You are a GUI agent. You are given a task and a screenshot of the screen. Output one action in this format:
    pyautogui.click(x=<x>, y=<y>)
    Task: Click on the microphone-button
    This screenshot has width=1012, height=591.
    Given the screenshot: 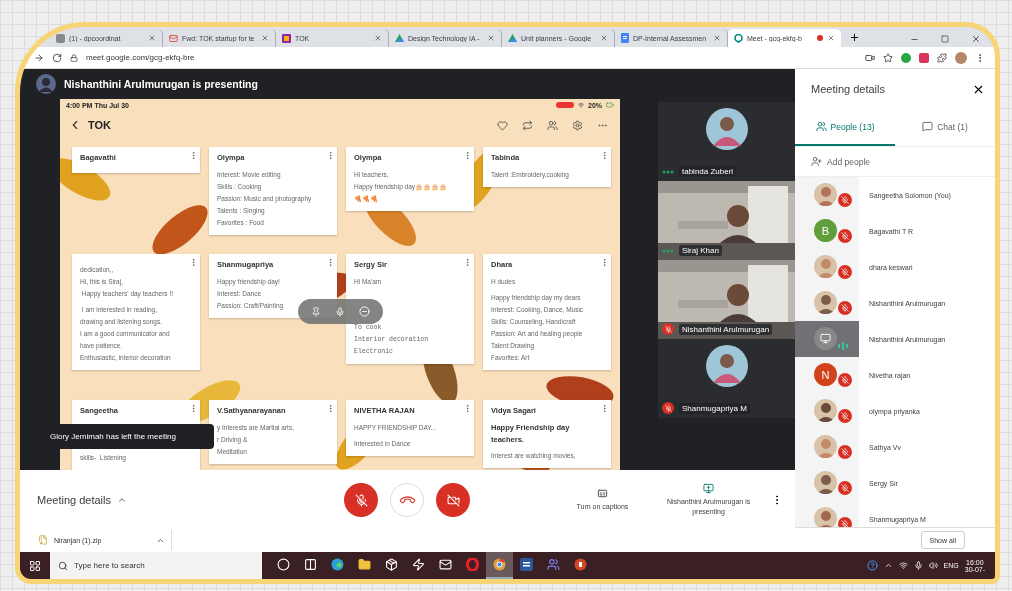 What is the action you would take?
    pyautogui.click(x=361, y=500)
    